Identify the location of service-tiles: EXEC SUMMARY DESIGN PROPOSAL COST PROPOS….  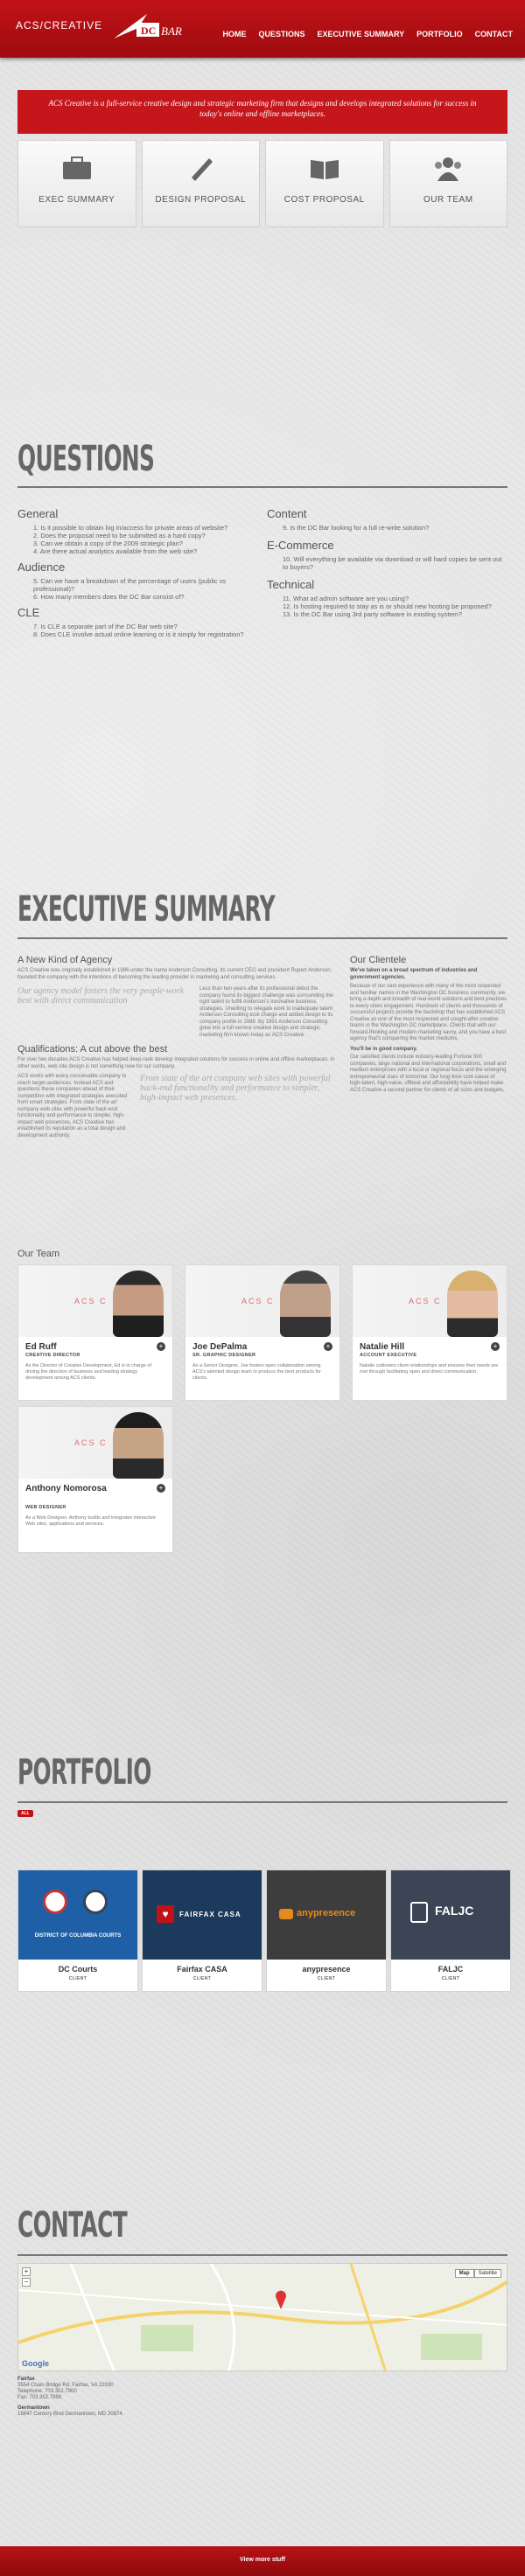
(263, 183).